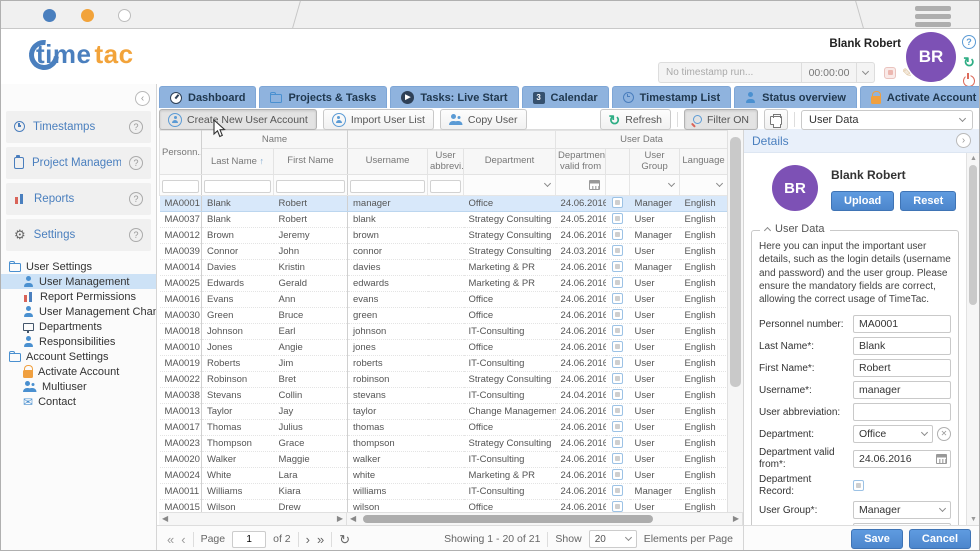  What do you see at coordinates (124, 15) in the screenshot?
I see `traffic-light-white` at bounding box center [124, 15].